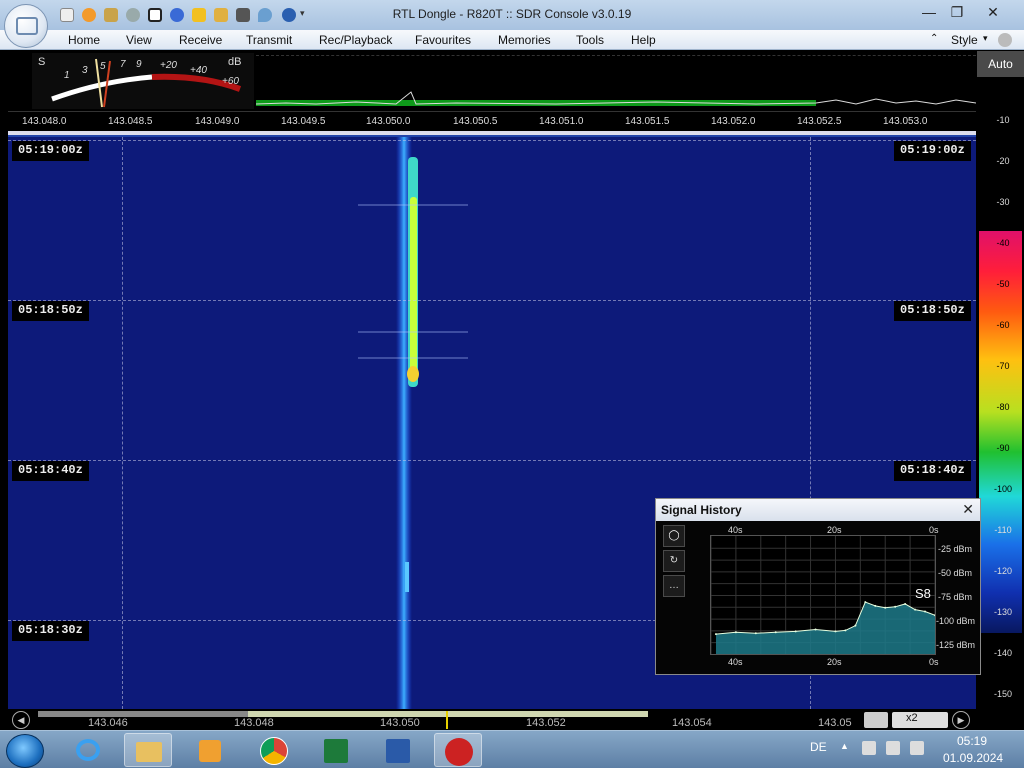 This screenshot has width=1024, height=768. I want to click on word-icon, so click(398, 750).